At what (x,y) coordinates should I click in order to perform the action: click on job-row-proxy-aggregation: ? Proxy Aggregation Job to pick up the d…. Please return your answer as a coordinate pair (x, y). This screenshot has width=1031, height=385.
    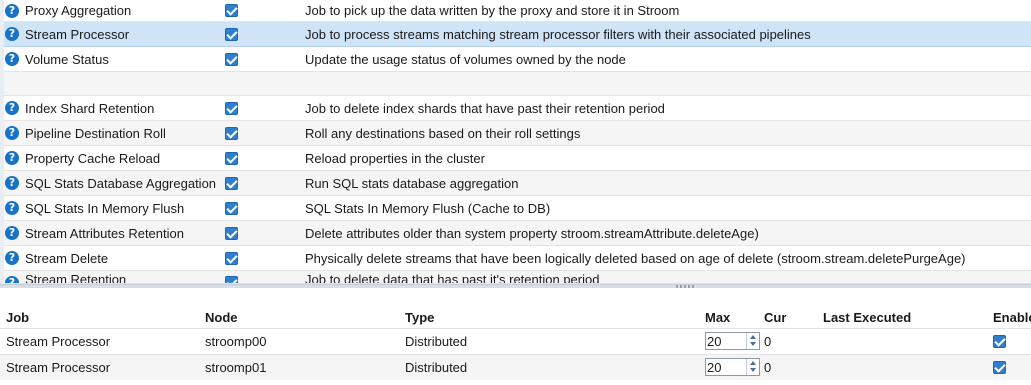
    Looking at the image, I should click on (517, 11).